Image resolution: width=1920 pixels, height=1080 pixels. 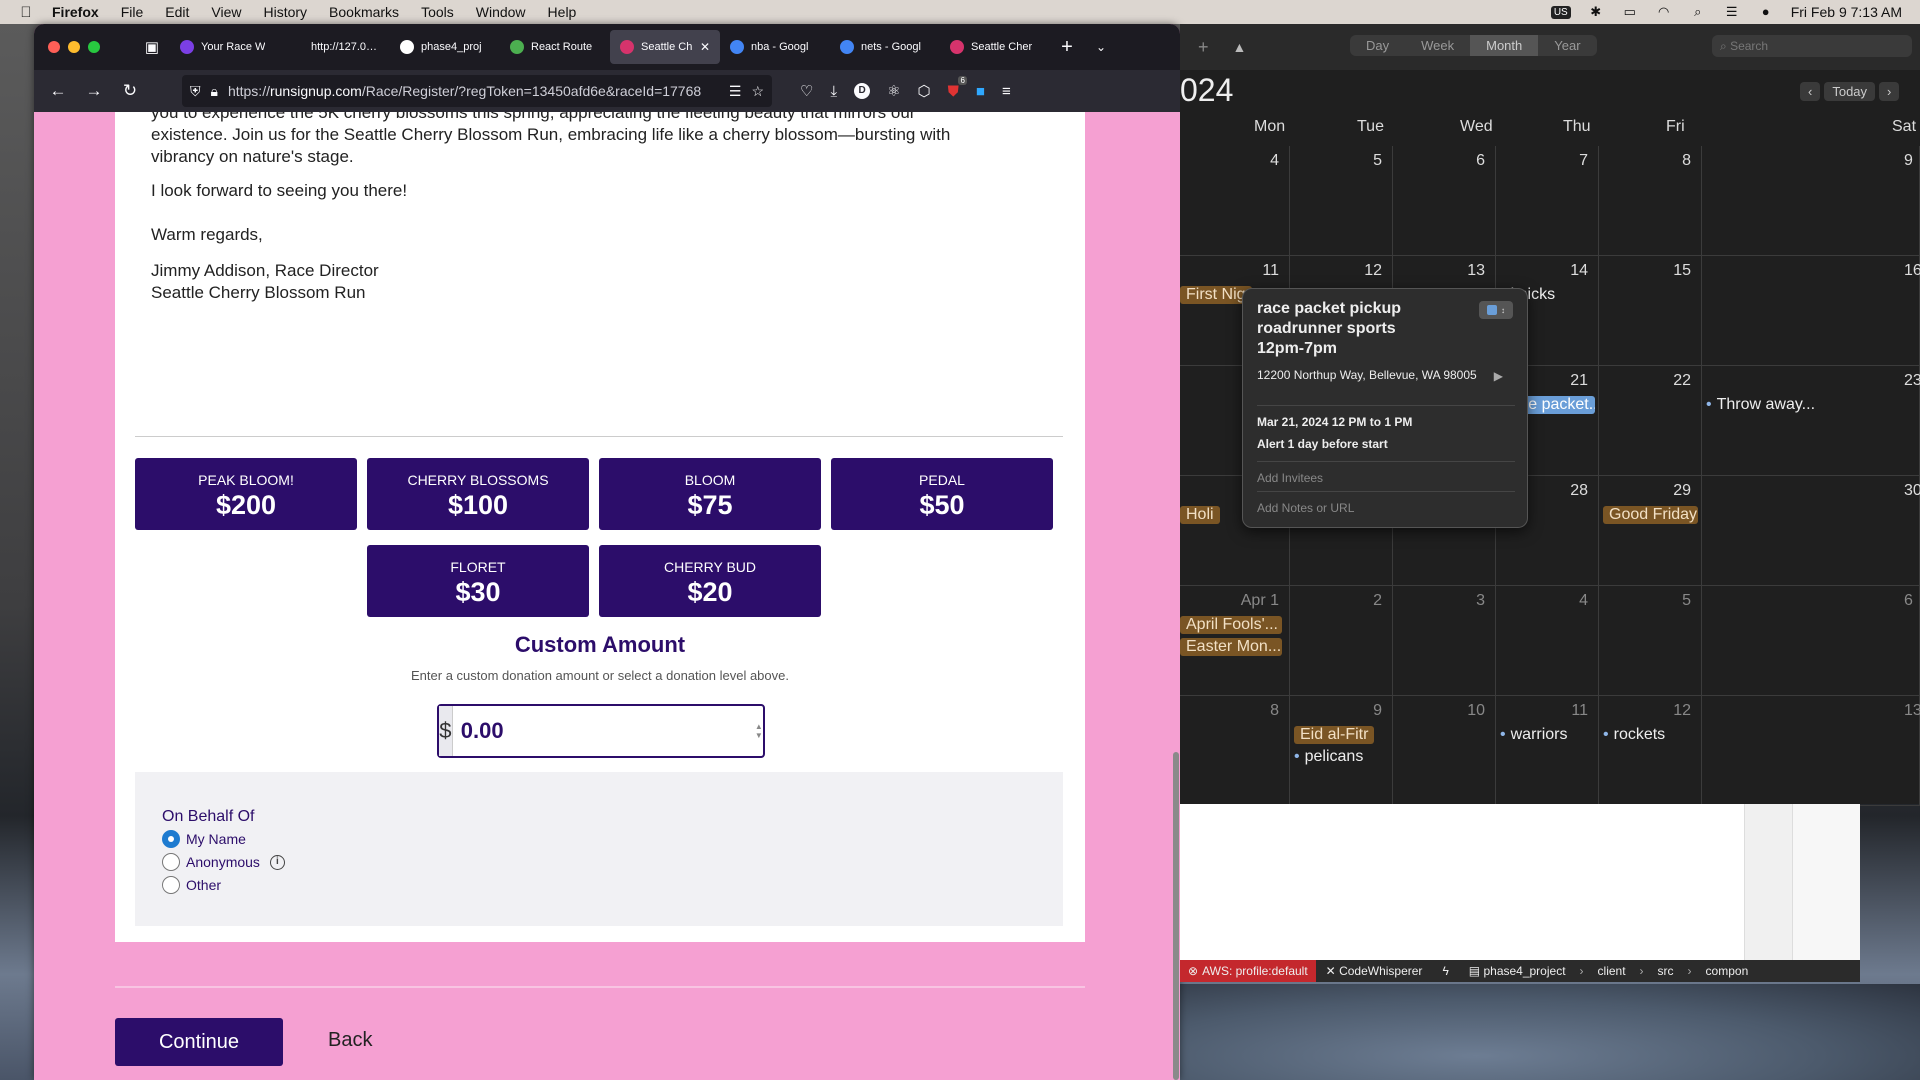 I want to click on calendar-day-cell: 6, so click(x=1444, y=201).